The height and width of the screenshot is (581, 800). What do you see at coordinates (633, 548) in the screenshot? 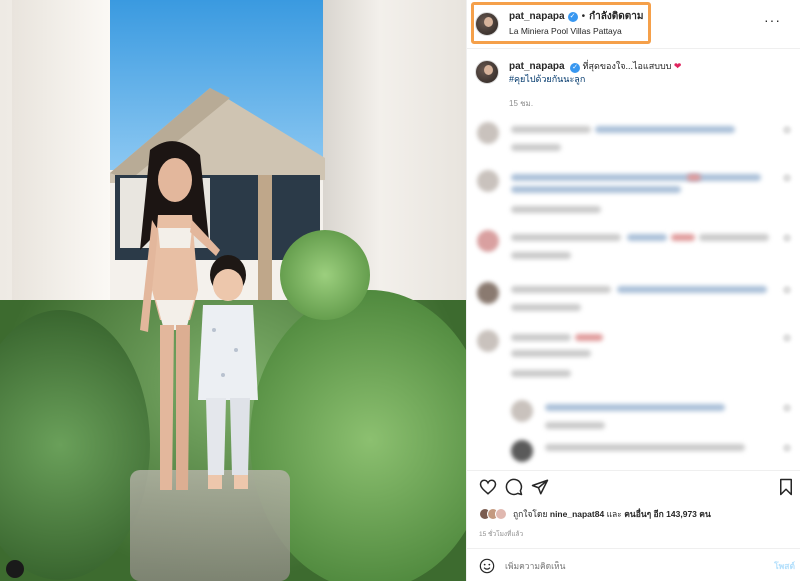
I see `comment-box-divider` at bounding box center [633, 548].